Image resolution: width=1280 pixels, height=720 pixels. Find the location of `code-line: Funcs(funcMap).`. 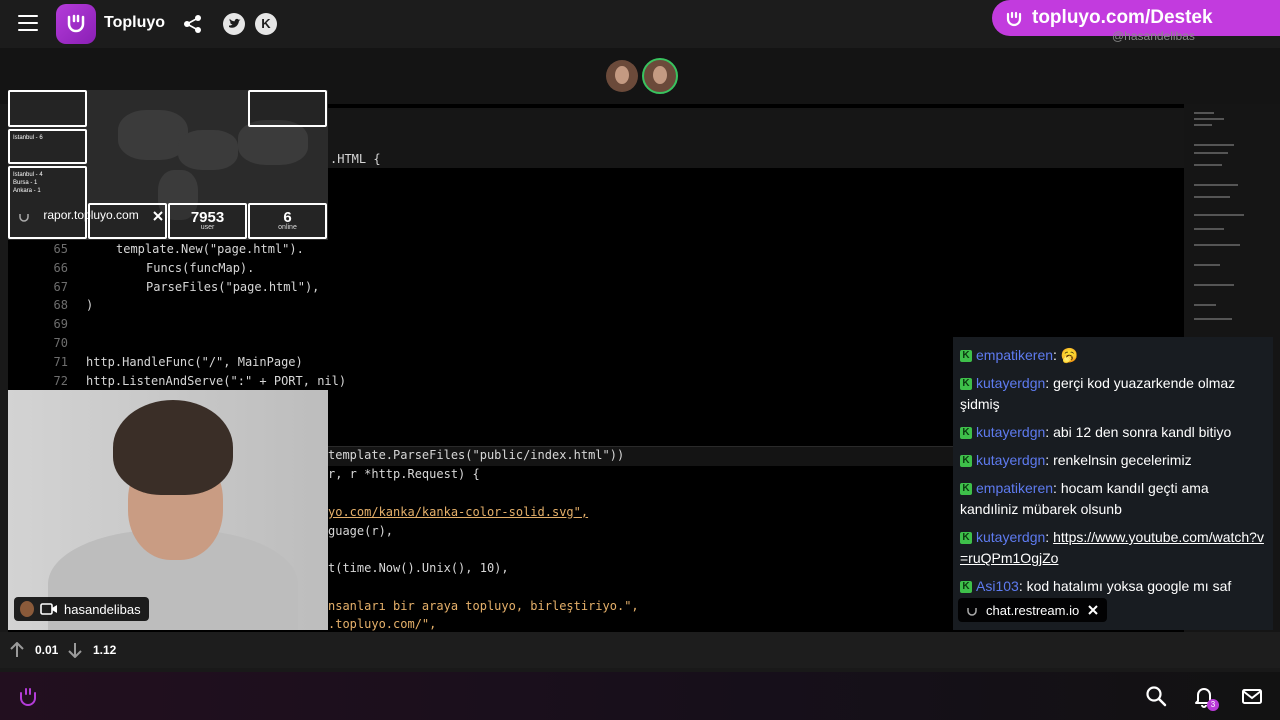

code-line: Funcs(funcMap). is located at coordinates (200, 268).